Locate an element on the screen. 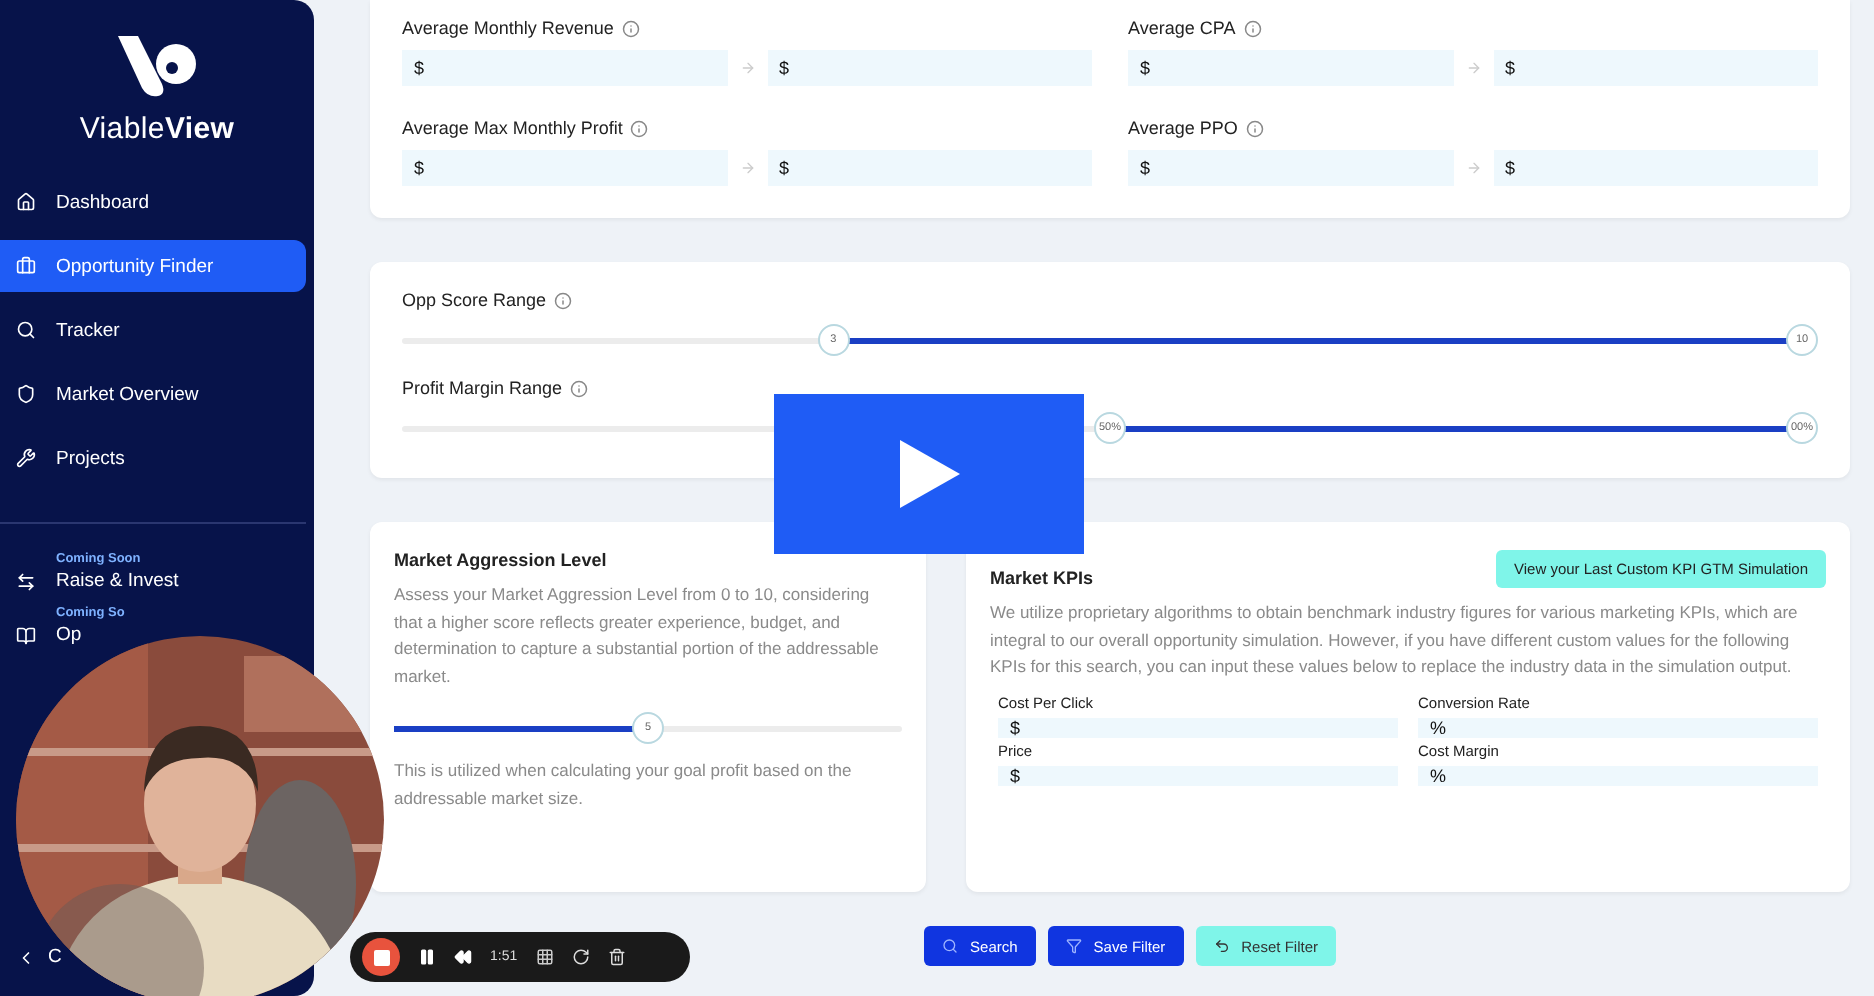 The image size is (1874, 996). restart-icon is located at coordinates (580, 957).